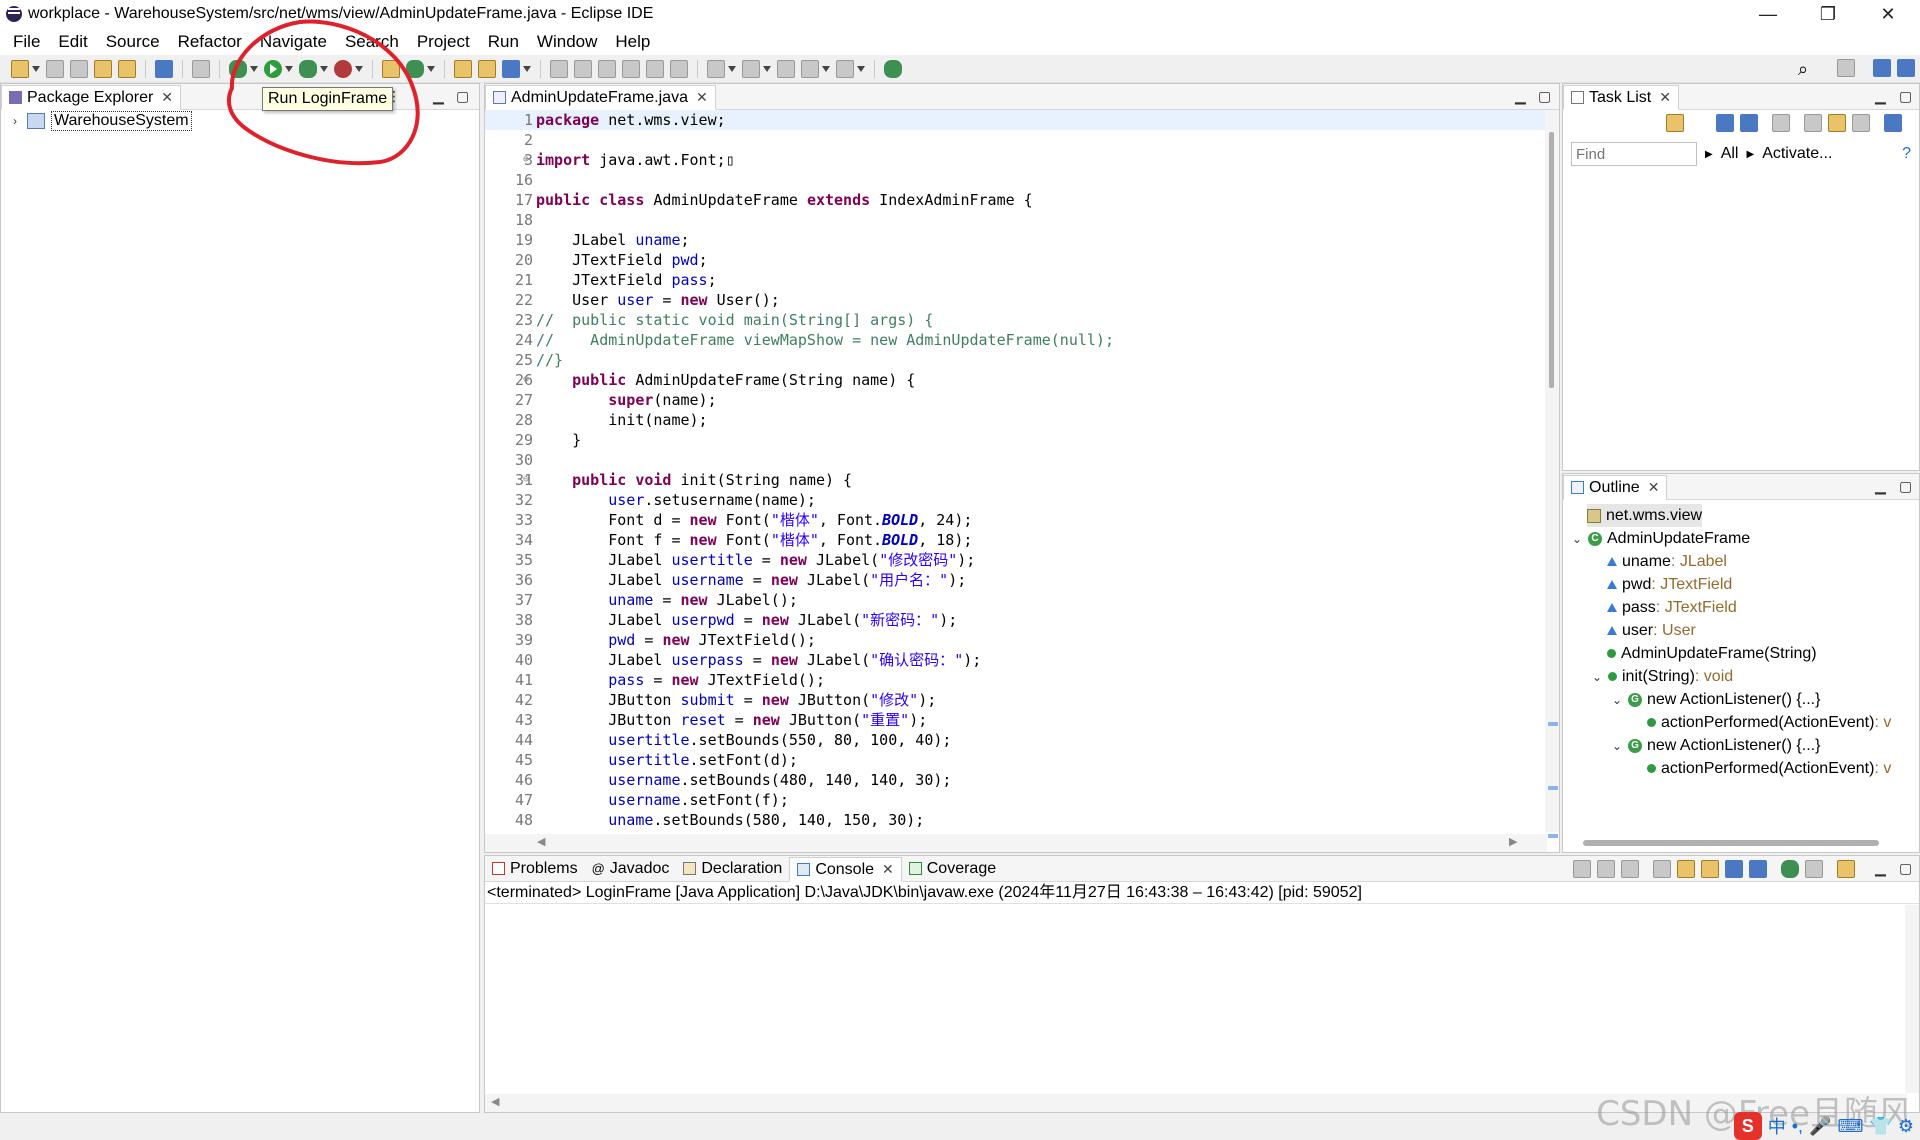 The image size is (1920, 1140). I want to click on code-line: 22 User user = new User();, so click(1016, 300).